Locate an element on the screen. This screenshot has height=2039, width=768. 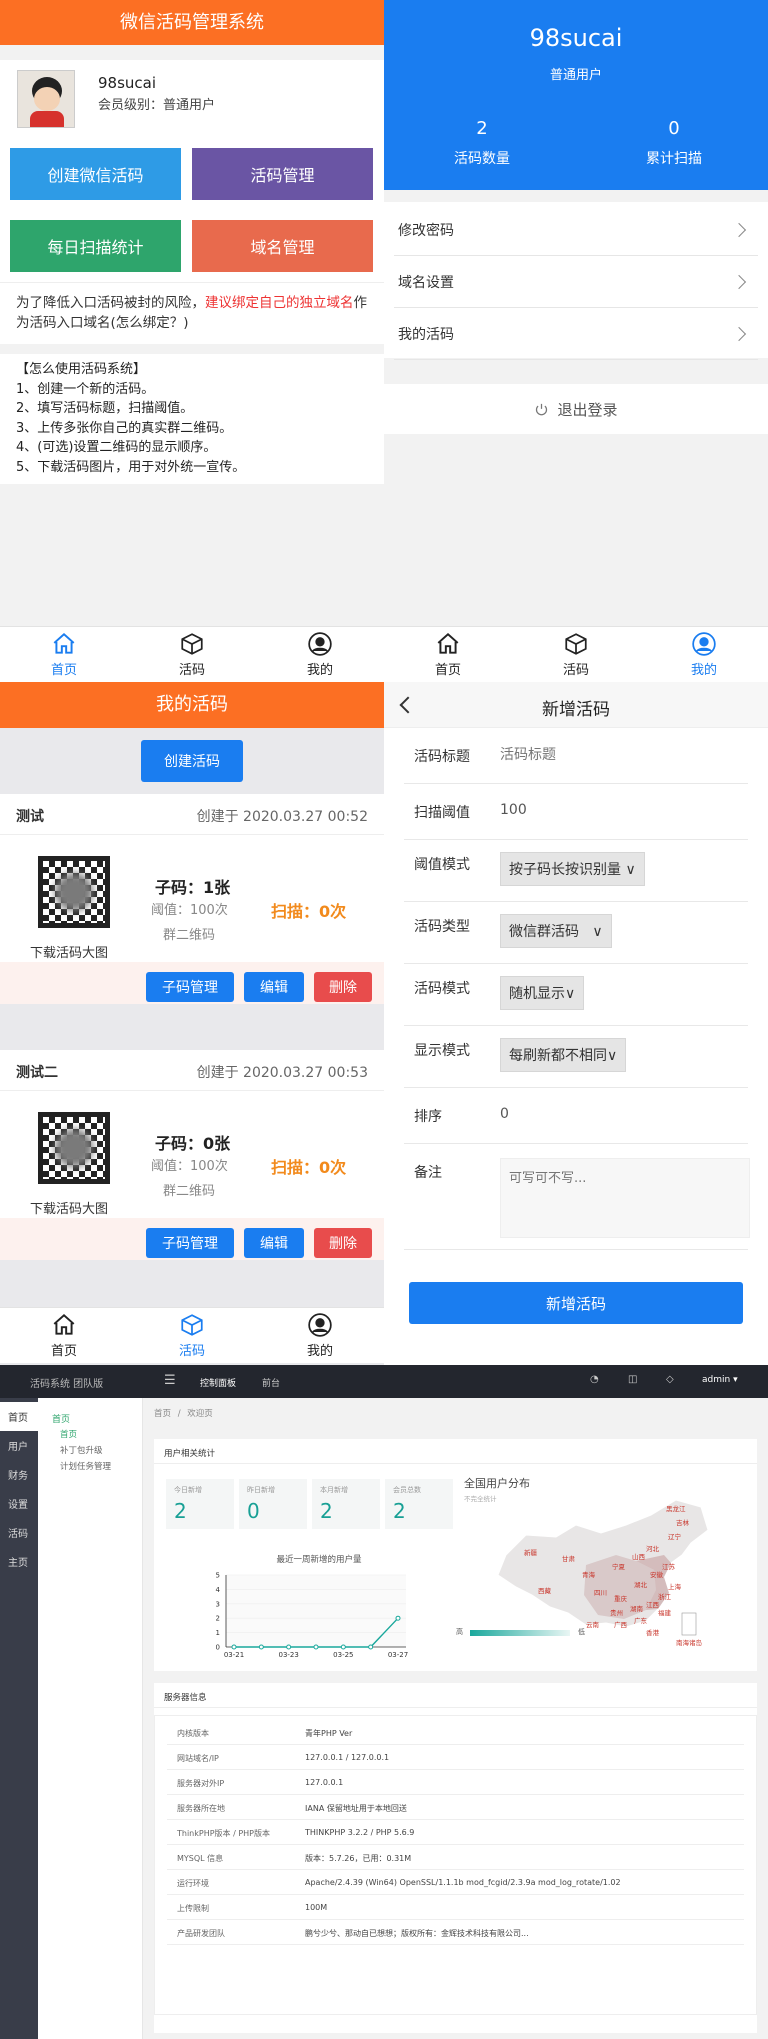
remark-textarea is located at coordinates (625, 1198).